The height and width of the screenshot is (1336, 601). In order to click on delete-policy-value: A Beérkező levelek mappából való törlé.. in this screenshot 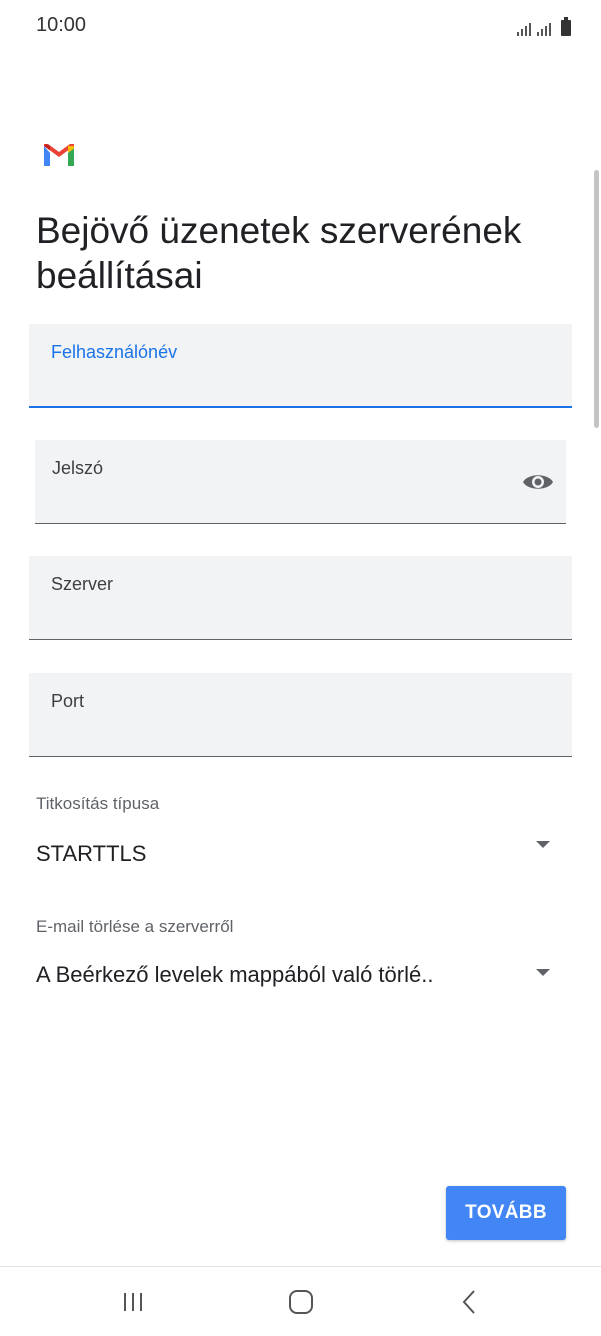, I will do `click(235, 974)`.